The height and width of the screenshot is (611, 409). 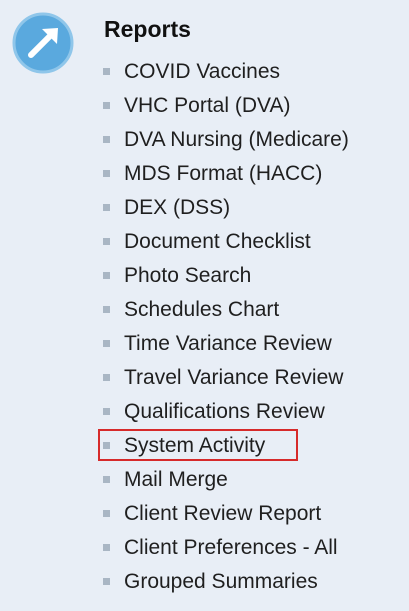 What do you see at coordinates (236, 139) in the screenshot?
I see `report-label: DVA Nursing (Medicare)` at bounding box center [236, 139].